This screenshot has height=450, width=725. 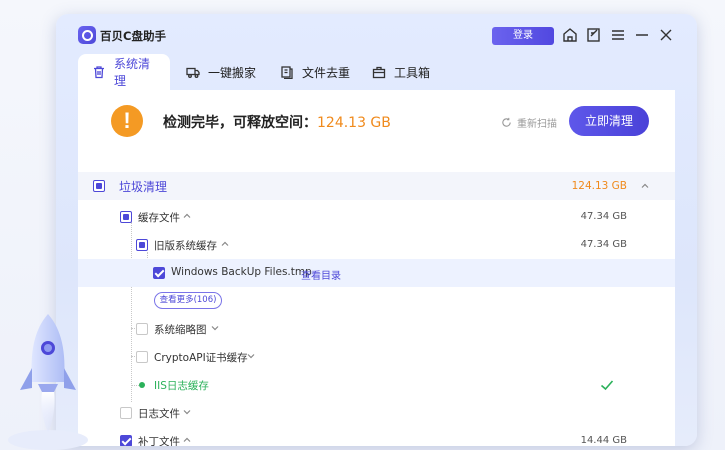 What do you see at coordinates (180, 330) in the screenshot?
I see `thumbnails-label: 系统缩略图` at bounding box center [180, 330].